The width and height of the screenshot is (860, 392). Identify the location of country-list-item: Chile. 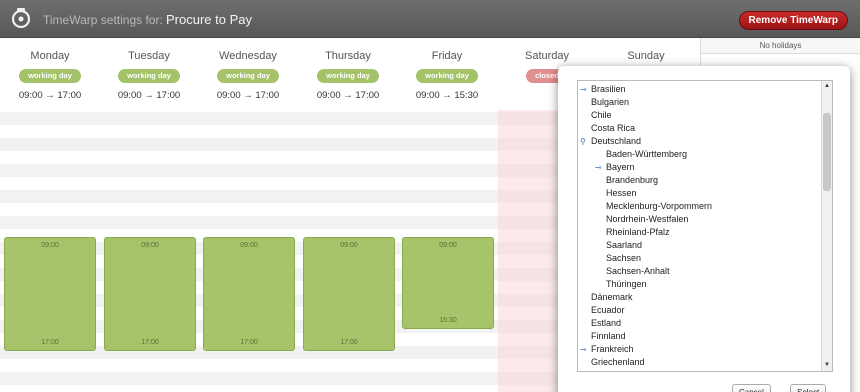
(645, 115).